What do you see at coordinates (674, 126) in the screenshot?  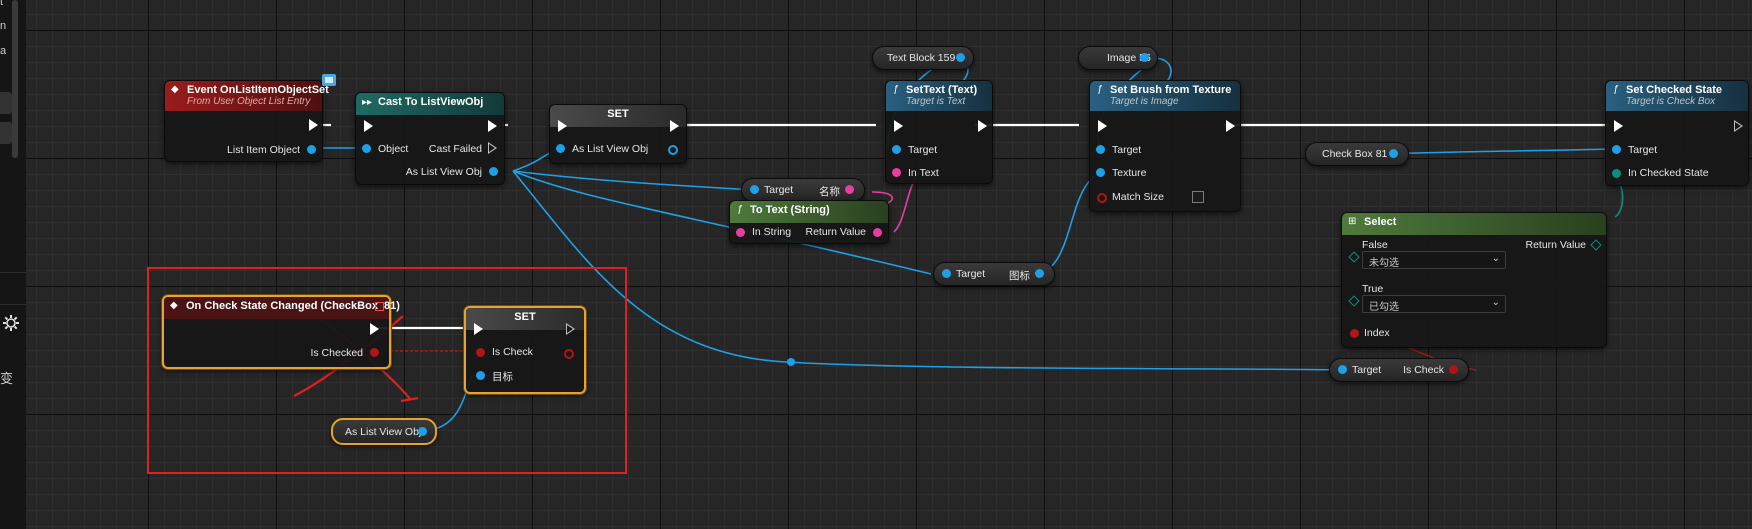 I see `set-exec-out` at bounding box center [674, 126].